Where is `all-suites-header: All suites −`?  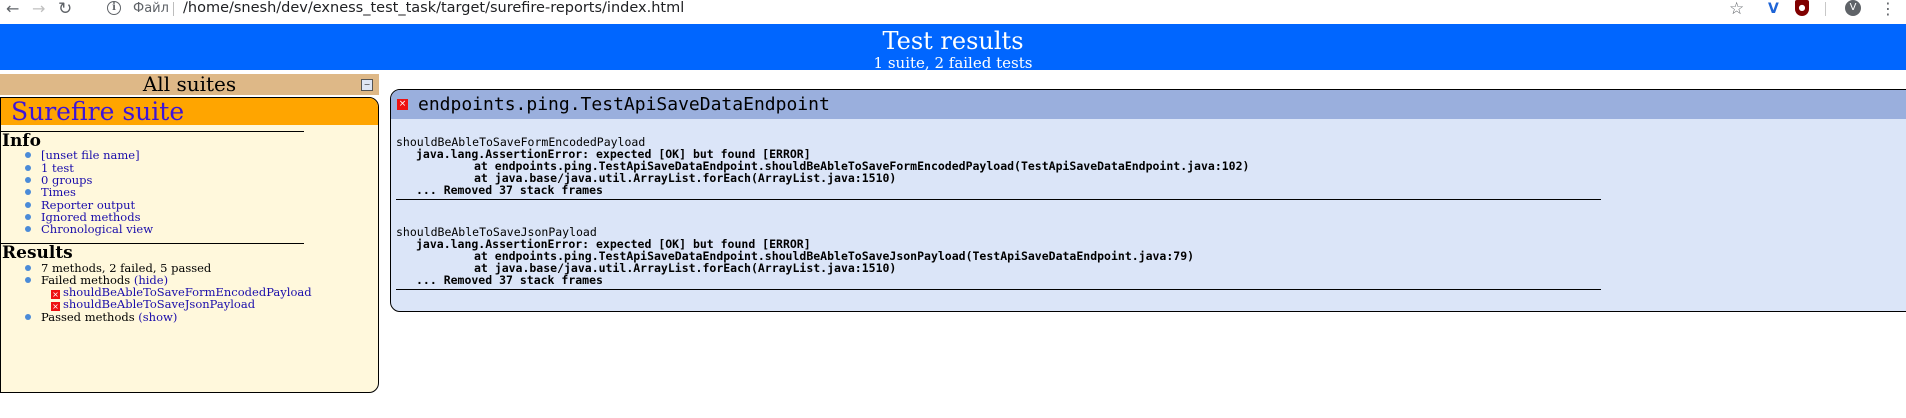
all-suites-header: All suites − is located at coordinates (189, 84).